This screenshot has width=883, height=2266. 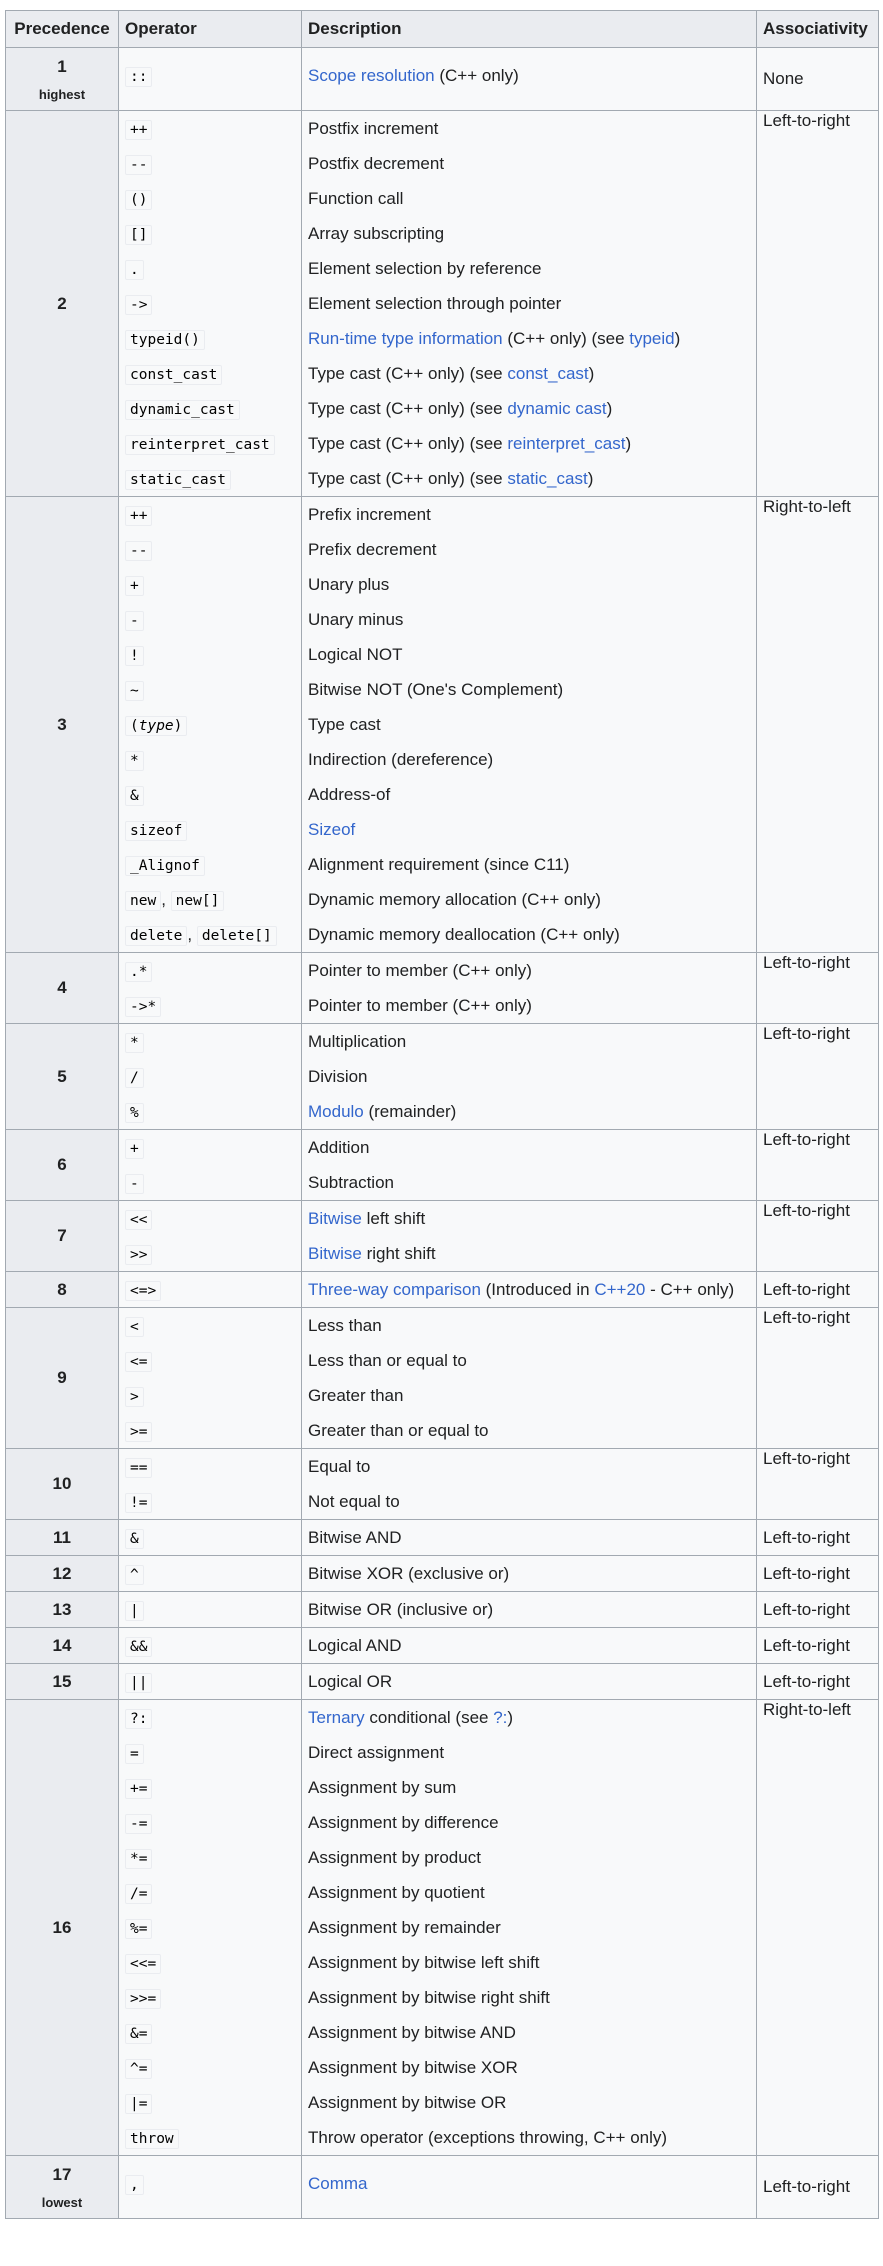 What do you see at coordinates (210, 29) in the screenshot?
I see `header-operator: Operator` at bounding box center [210, 29].